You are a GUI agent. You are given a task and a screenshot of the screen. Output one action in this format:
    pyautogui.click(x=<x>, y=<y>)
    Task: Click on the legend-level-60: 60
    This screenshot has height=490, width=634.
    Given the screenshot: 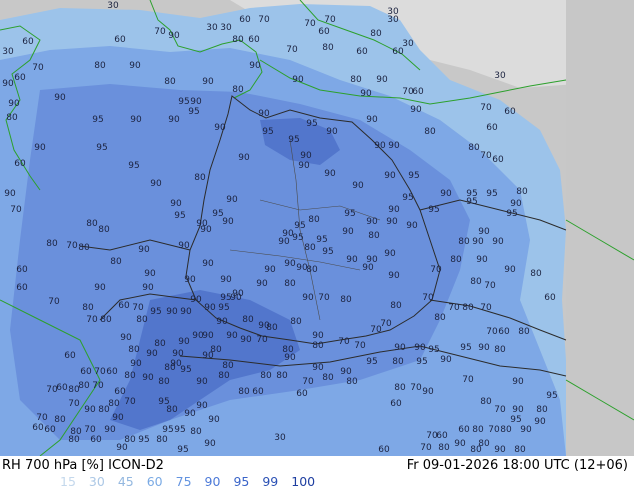 What is the action you would take?
    pyautogui.click(x=154, y=481)
    